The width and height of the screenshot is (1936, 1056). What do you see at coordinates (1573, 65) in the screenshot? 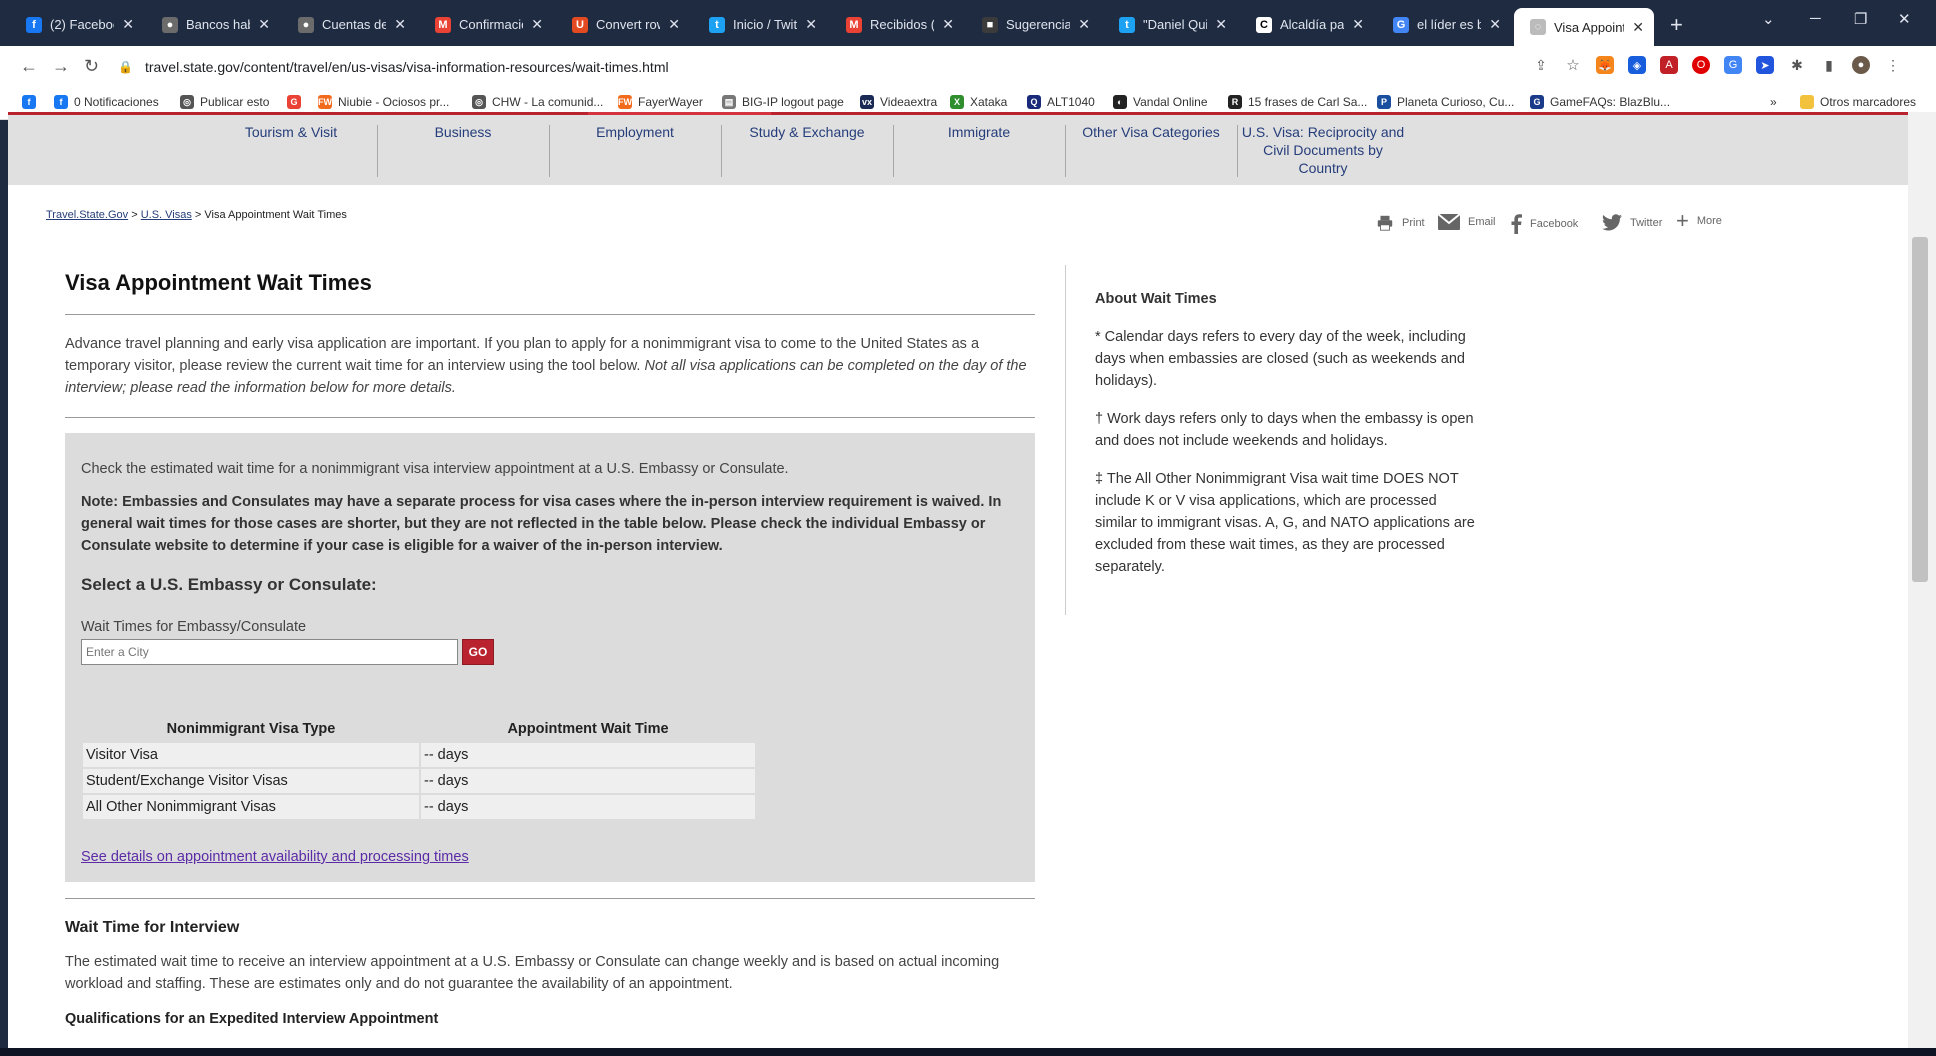
I see `star-icon: ☆` at bounding box center [1573, 65].